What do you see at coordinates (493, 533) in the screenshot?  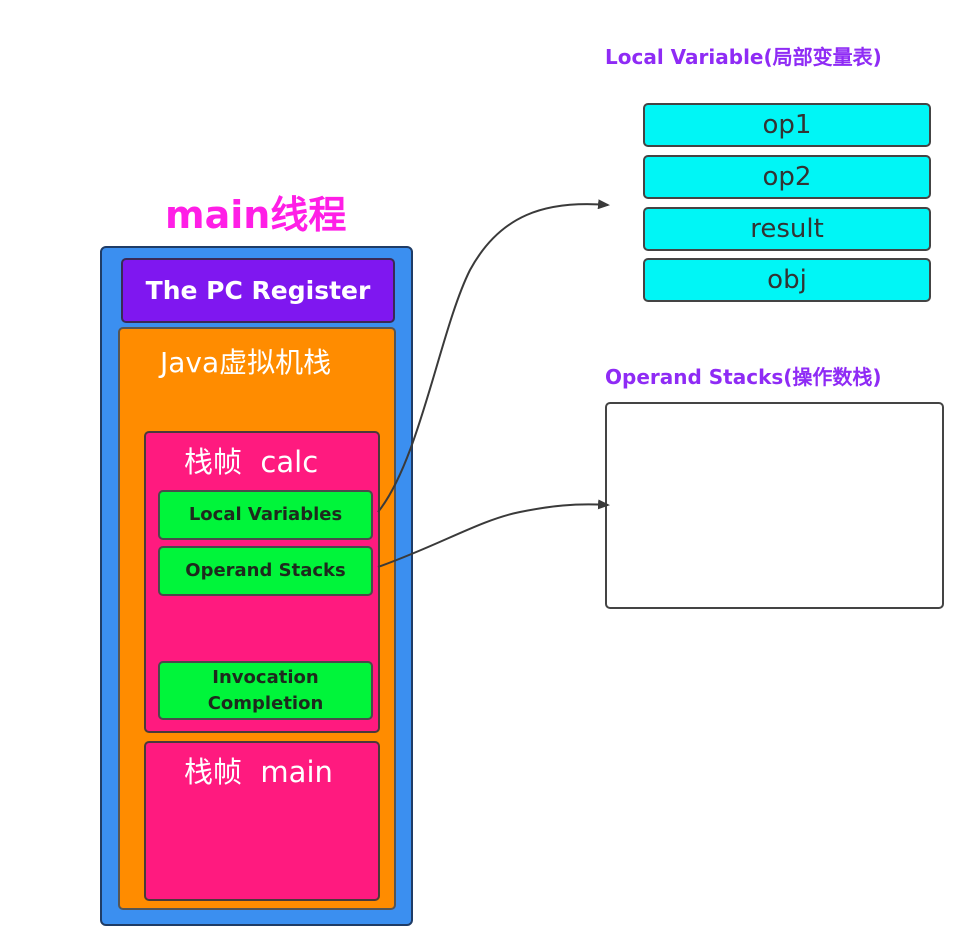 I see `arrow-operand-stacks` at bounding box center [493, 533].